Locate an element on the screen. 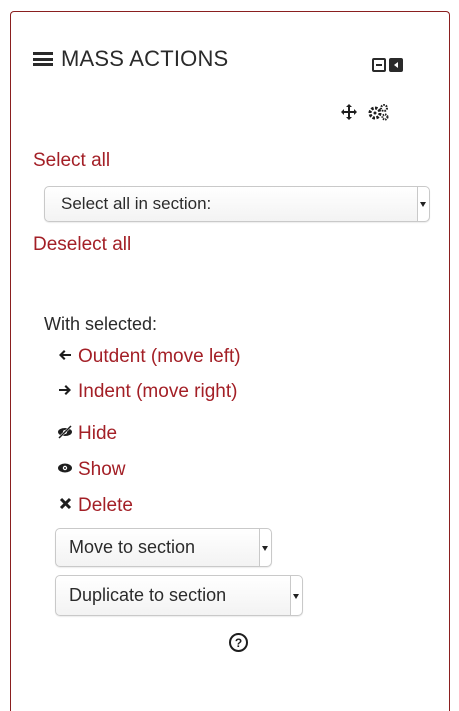 The width and height of the screenshot is (459, 711). delete-action: Delete is located at coordinates (95, 506).